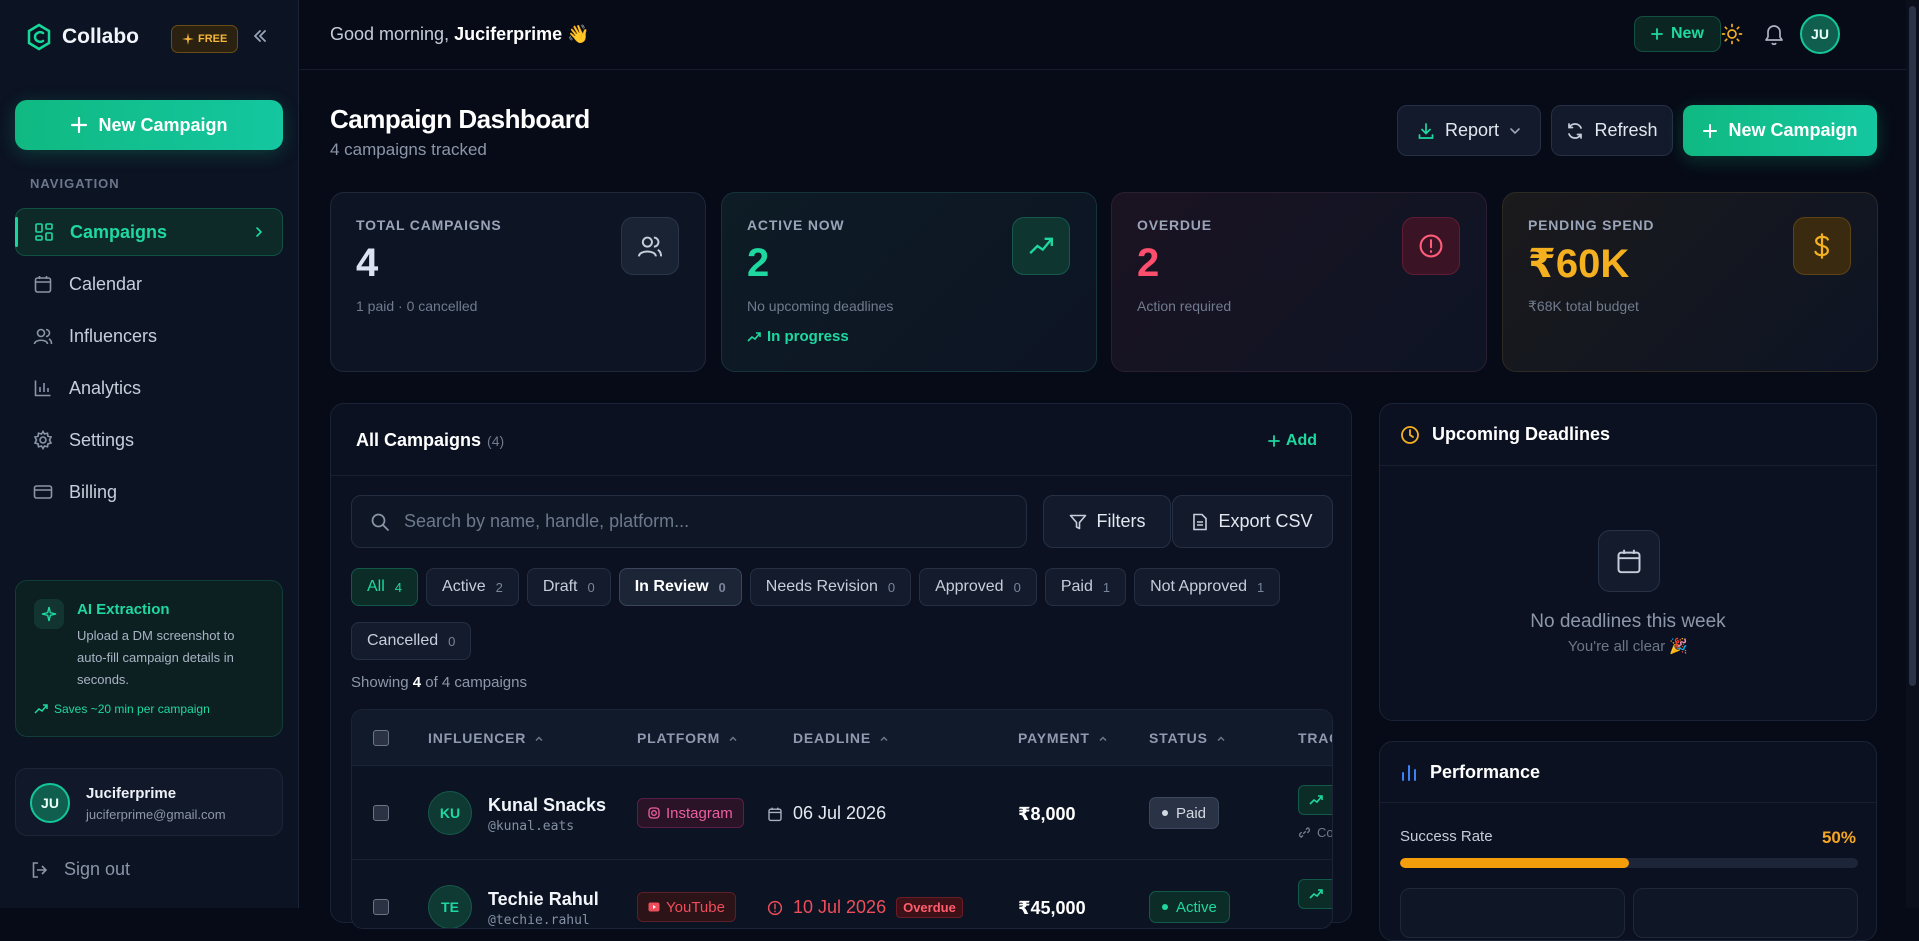  Describe the element at coordinates (119, 231) in the screenshot. I see `sidebar-item-label: Campaigns` at that location.